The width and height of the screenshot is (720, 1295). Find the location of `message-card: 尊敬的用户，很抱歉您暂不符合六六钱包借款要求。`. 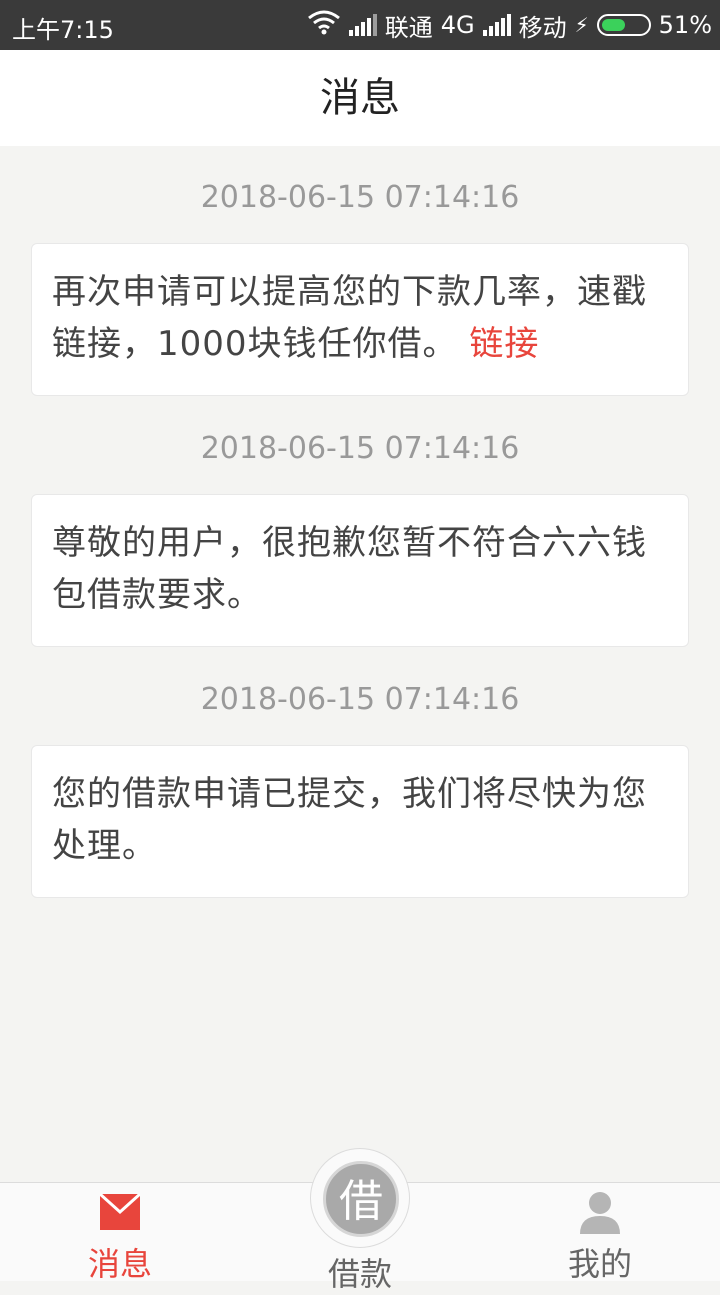

message-card: 尊敬的用户，很抱歉您暂不符合六六钱包借款要求。 is located at coordinates (360, 570).